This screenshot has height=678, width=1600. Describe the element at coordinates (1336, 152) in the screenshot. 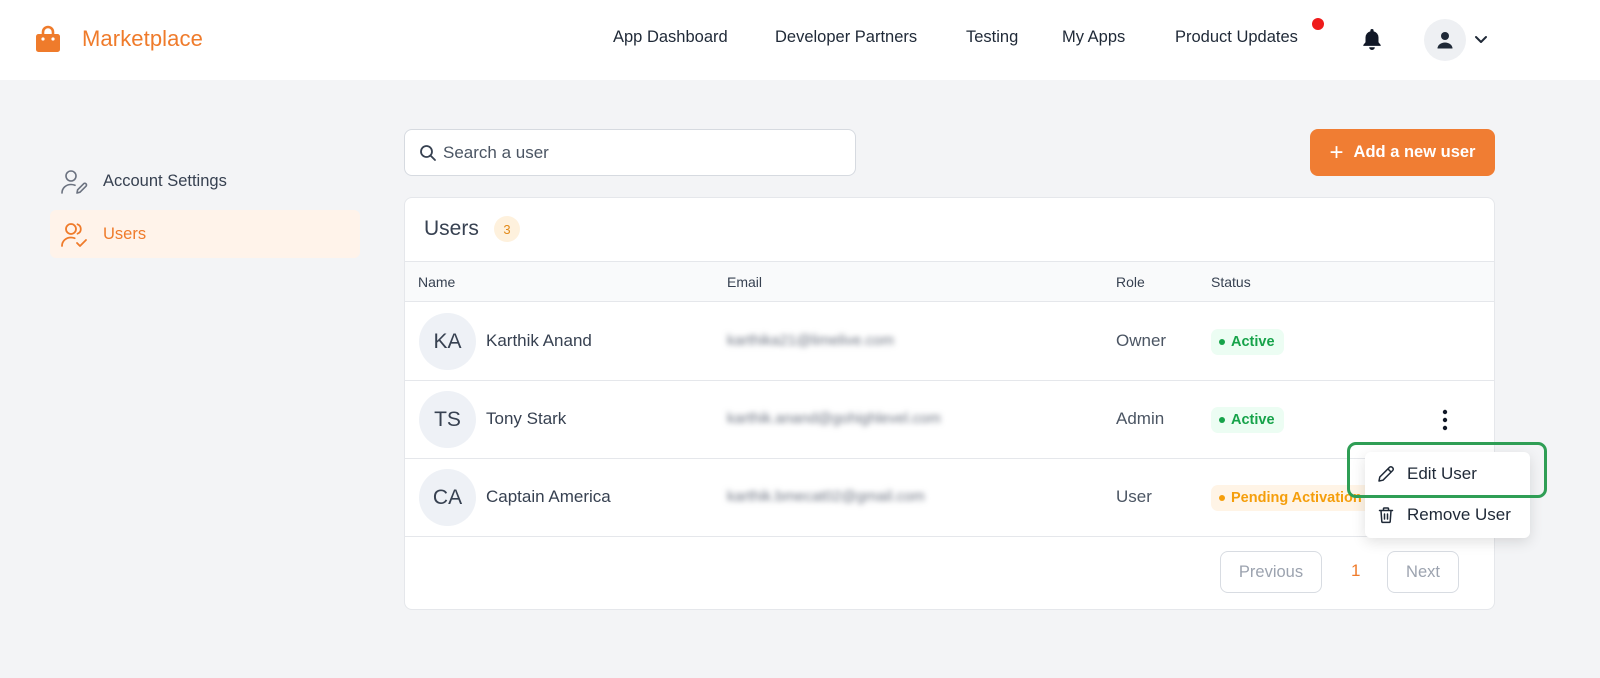

I see `plus-icon: +` at that location.